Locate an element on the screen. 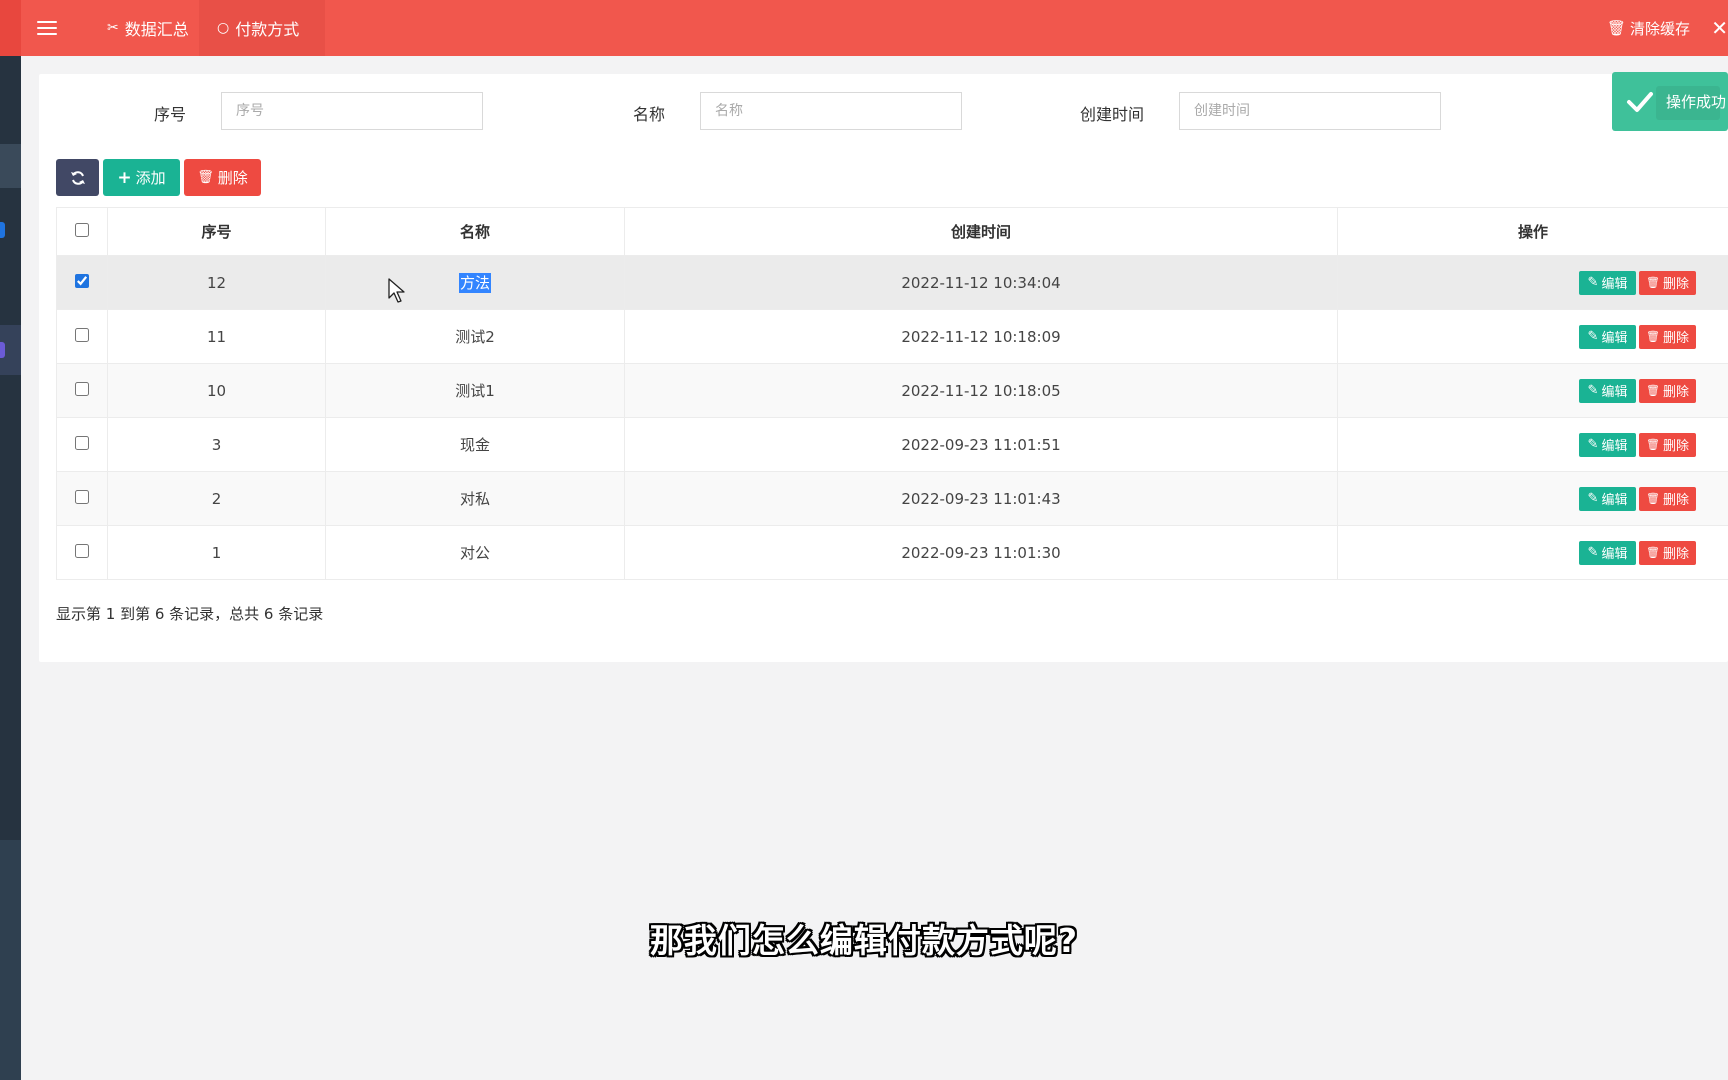 Image resolution: width=1728 pixels, height=1080 pixels. clear-cache-label: 清除缓存 is located at coordinates (1659, 28).